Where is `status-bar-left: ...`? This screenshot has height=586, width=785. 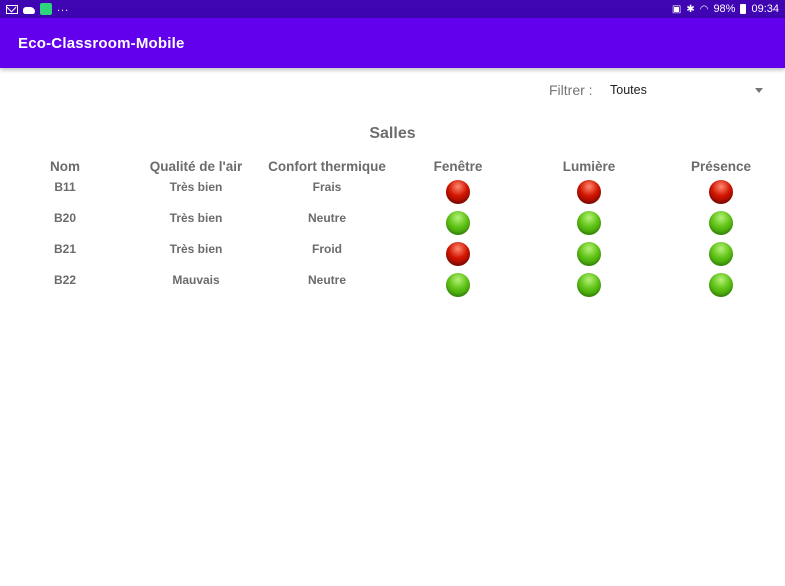 status-bar-left: ... is located at coordinates (38, 8).